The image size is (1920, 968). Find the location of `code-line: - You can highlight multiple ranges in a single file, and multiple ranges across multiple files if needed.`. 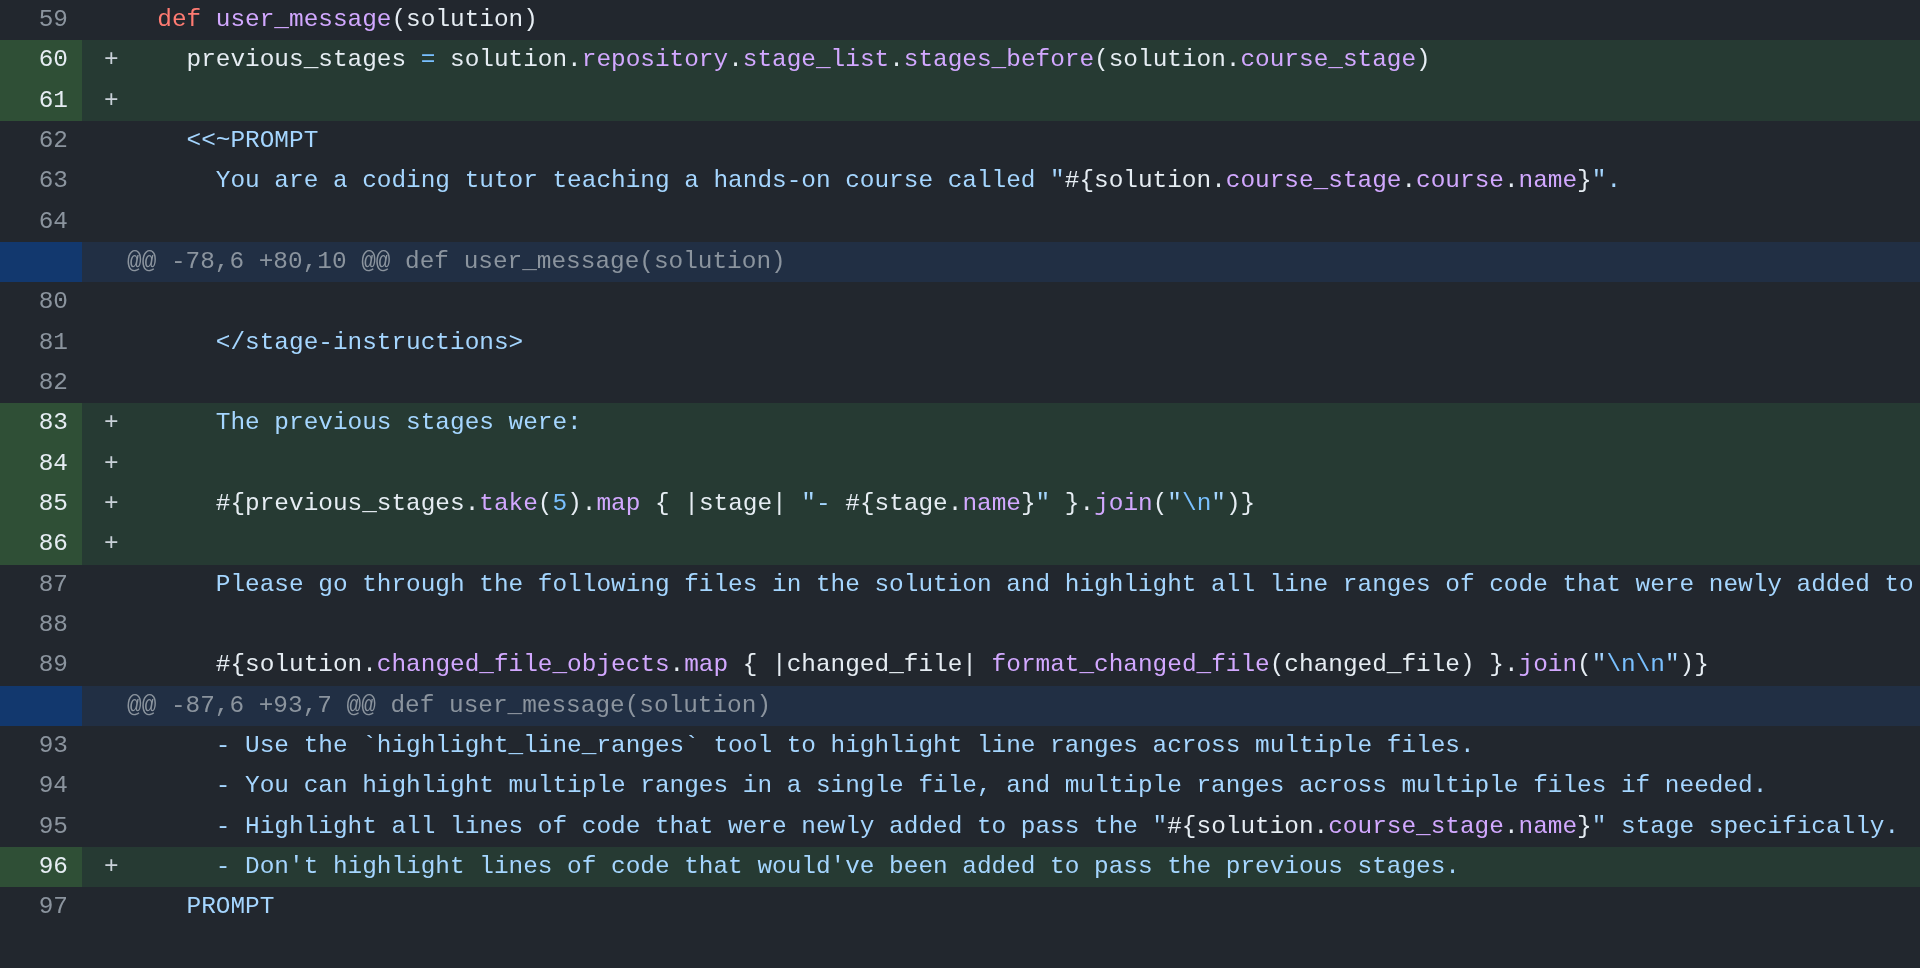

code-line: - You can highlight multiple ranges in a single file, and multiple ranges across multiple files if needed. is located at coordinates (991, 786).